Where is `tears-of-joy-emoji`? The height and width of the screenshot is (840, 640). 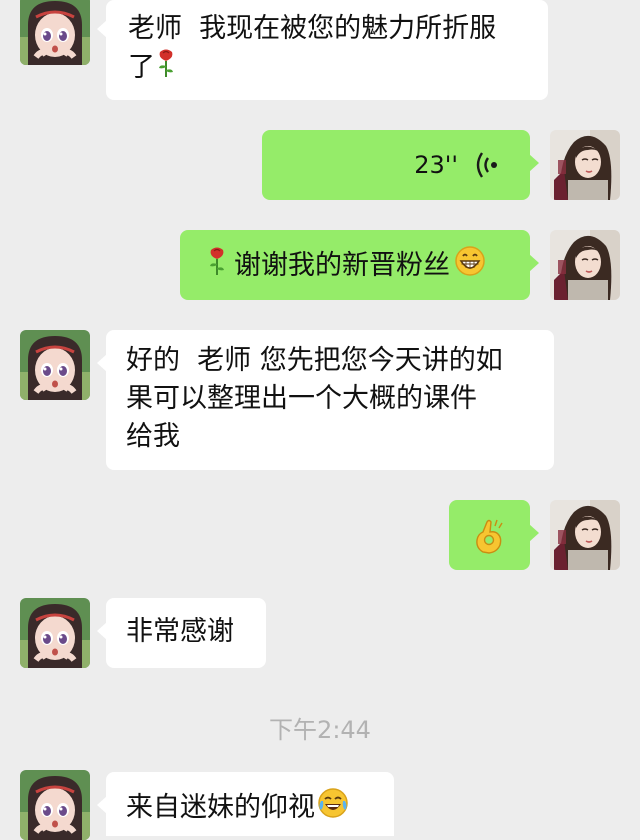 tears-of-joy-emoji is located at coordinates (333, 808).